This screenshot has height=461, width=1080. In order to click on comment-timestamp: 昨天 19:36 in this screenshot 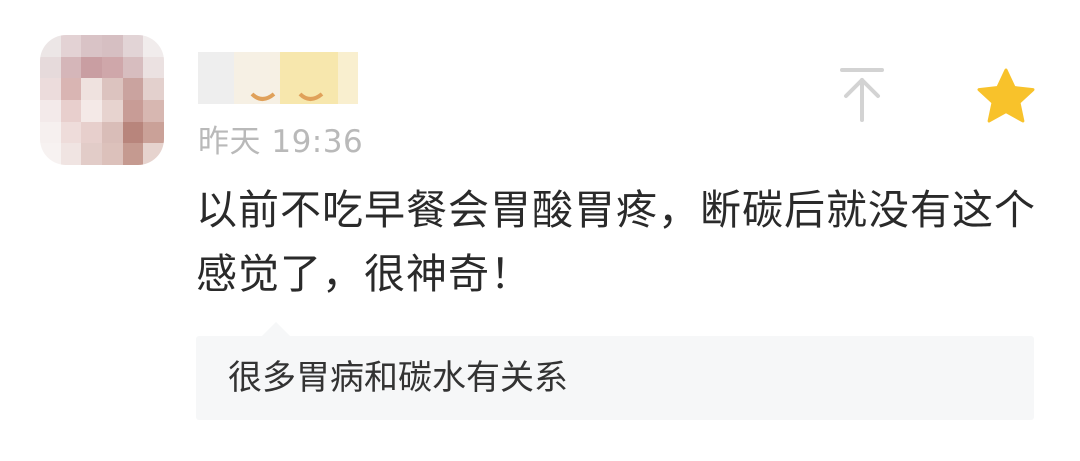, I will do `click(281, 142)`.